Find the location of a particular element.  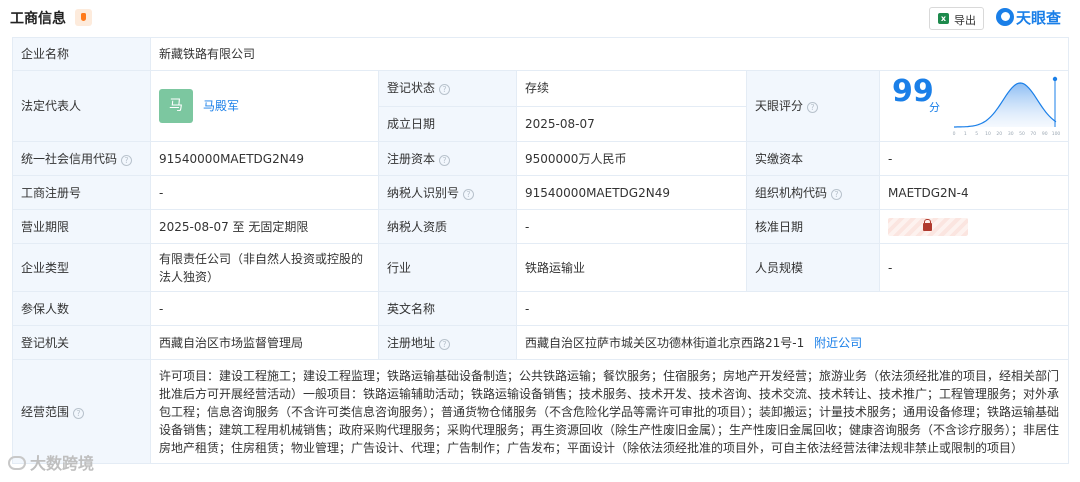

found-date-value: 2025-08-07 is located at coordinates (631, 123).